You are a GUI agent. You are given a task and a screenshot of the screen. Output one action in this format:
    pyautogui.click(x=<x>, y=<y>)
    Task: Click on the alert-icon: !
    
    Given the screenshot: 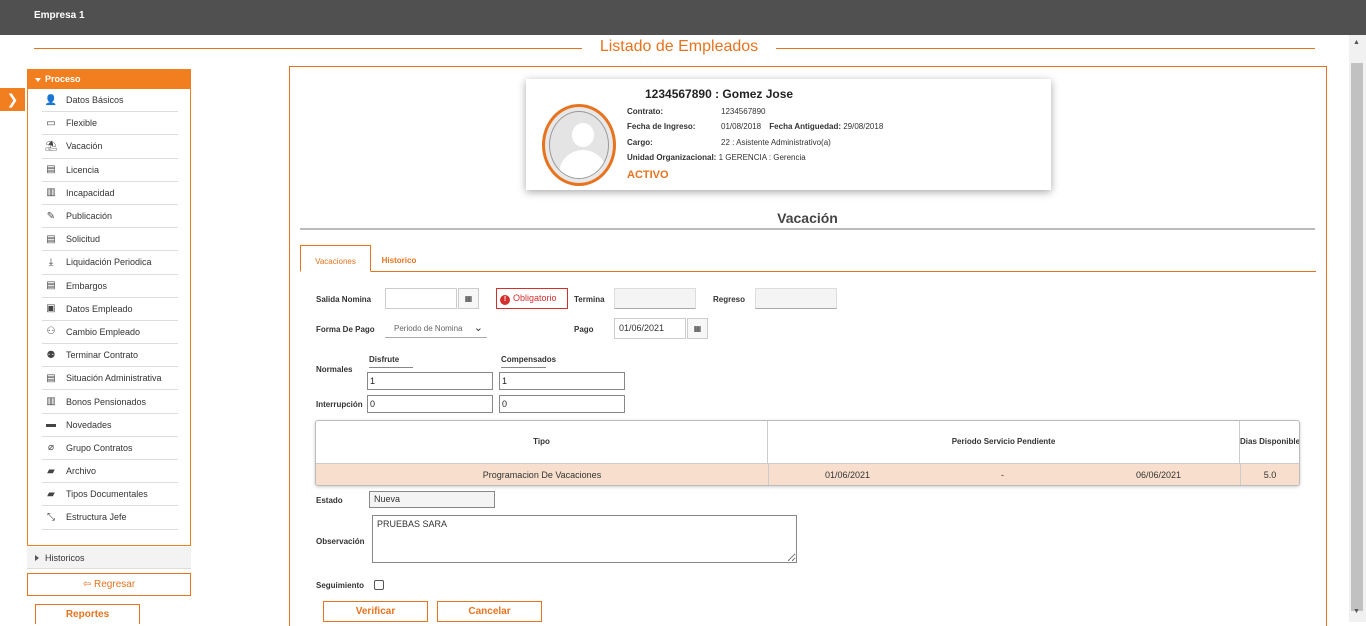 What is the action you would take?
    pyautogui.click(x=505, y=300)
    